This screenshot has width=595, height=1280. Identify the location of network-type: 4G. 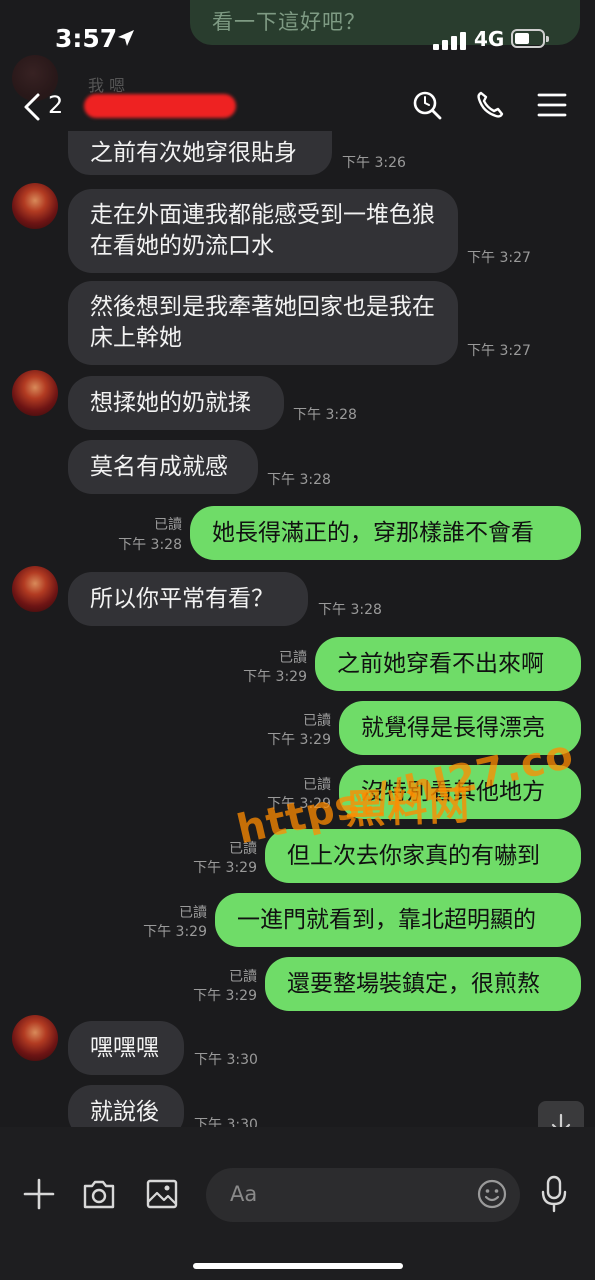
(489, 39).